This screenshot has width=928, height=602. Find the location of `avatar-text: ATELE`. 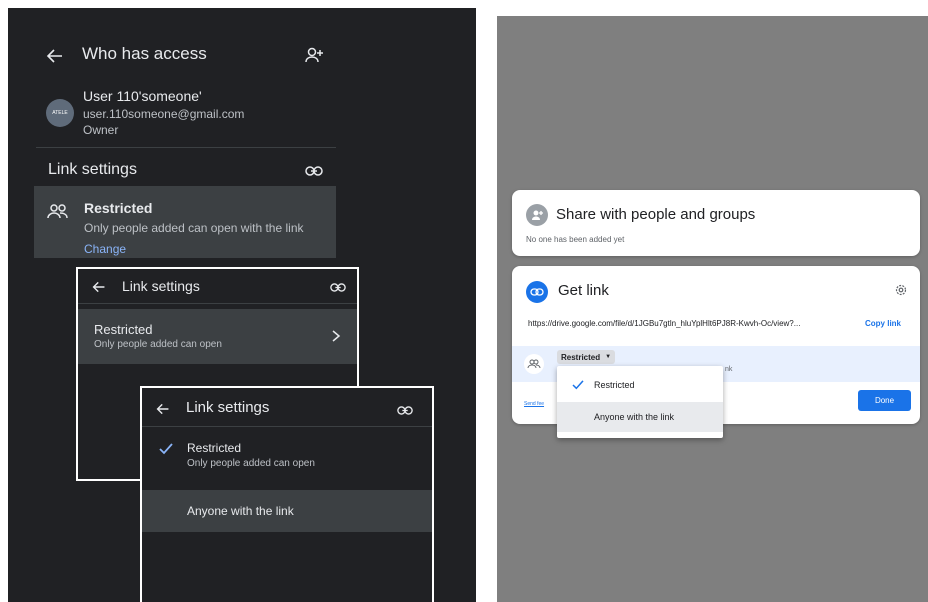

avatar-text: ATELE is located at coordinates (60, 113).